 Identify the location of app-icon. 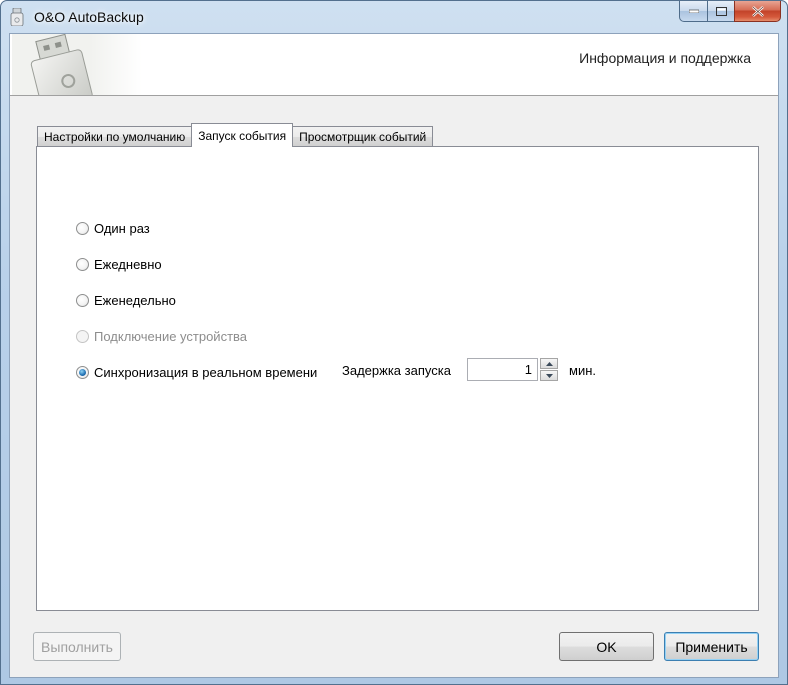
(17, 17).